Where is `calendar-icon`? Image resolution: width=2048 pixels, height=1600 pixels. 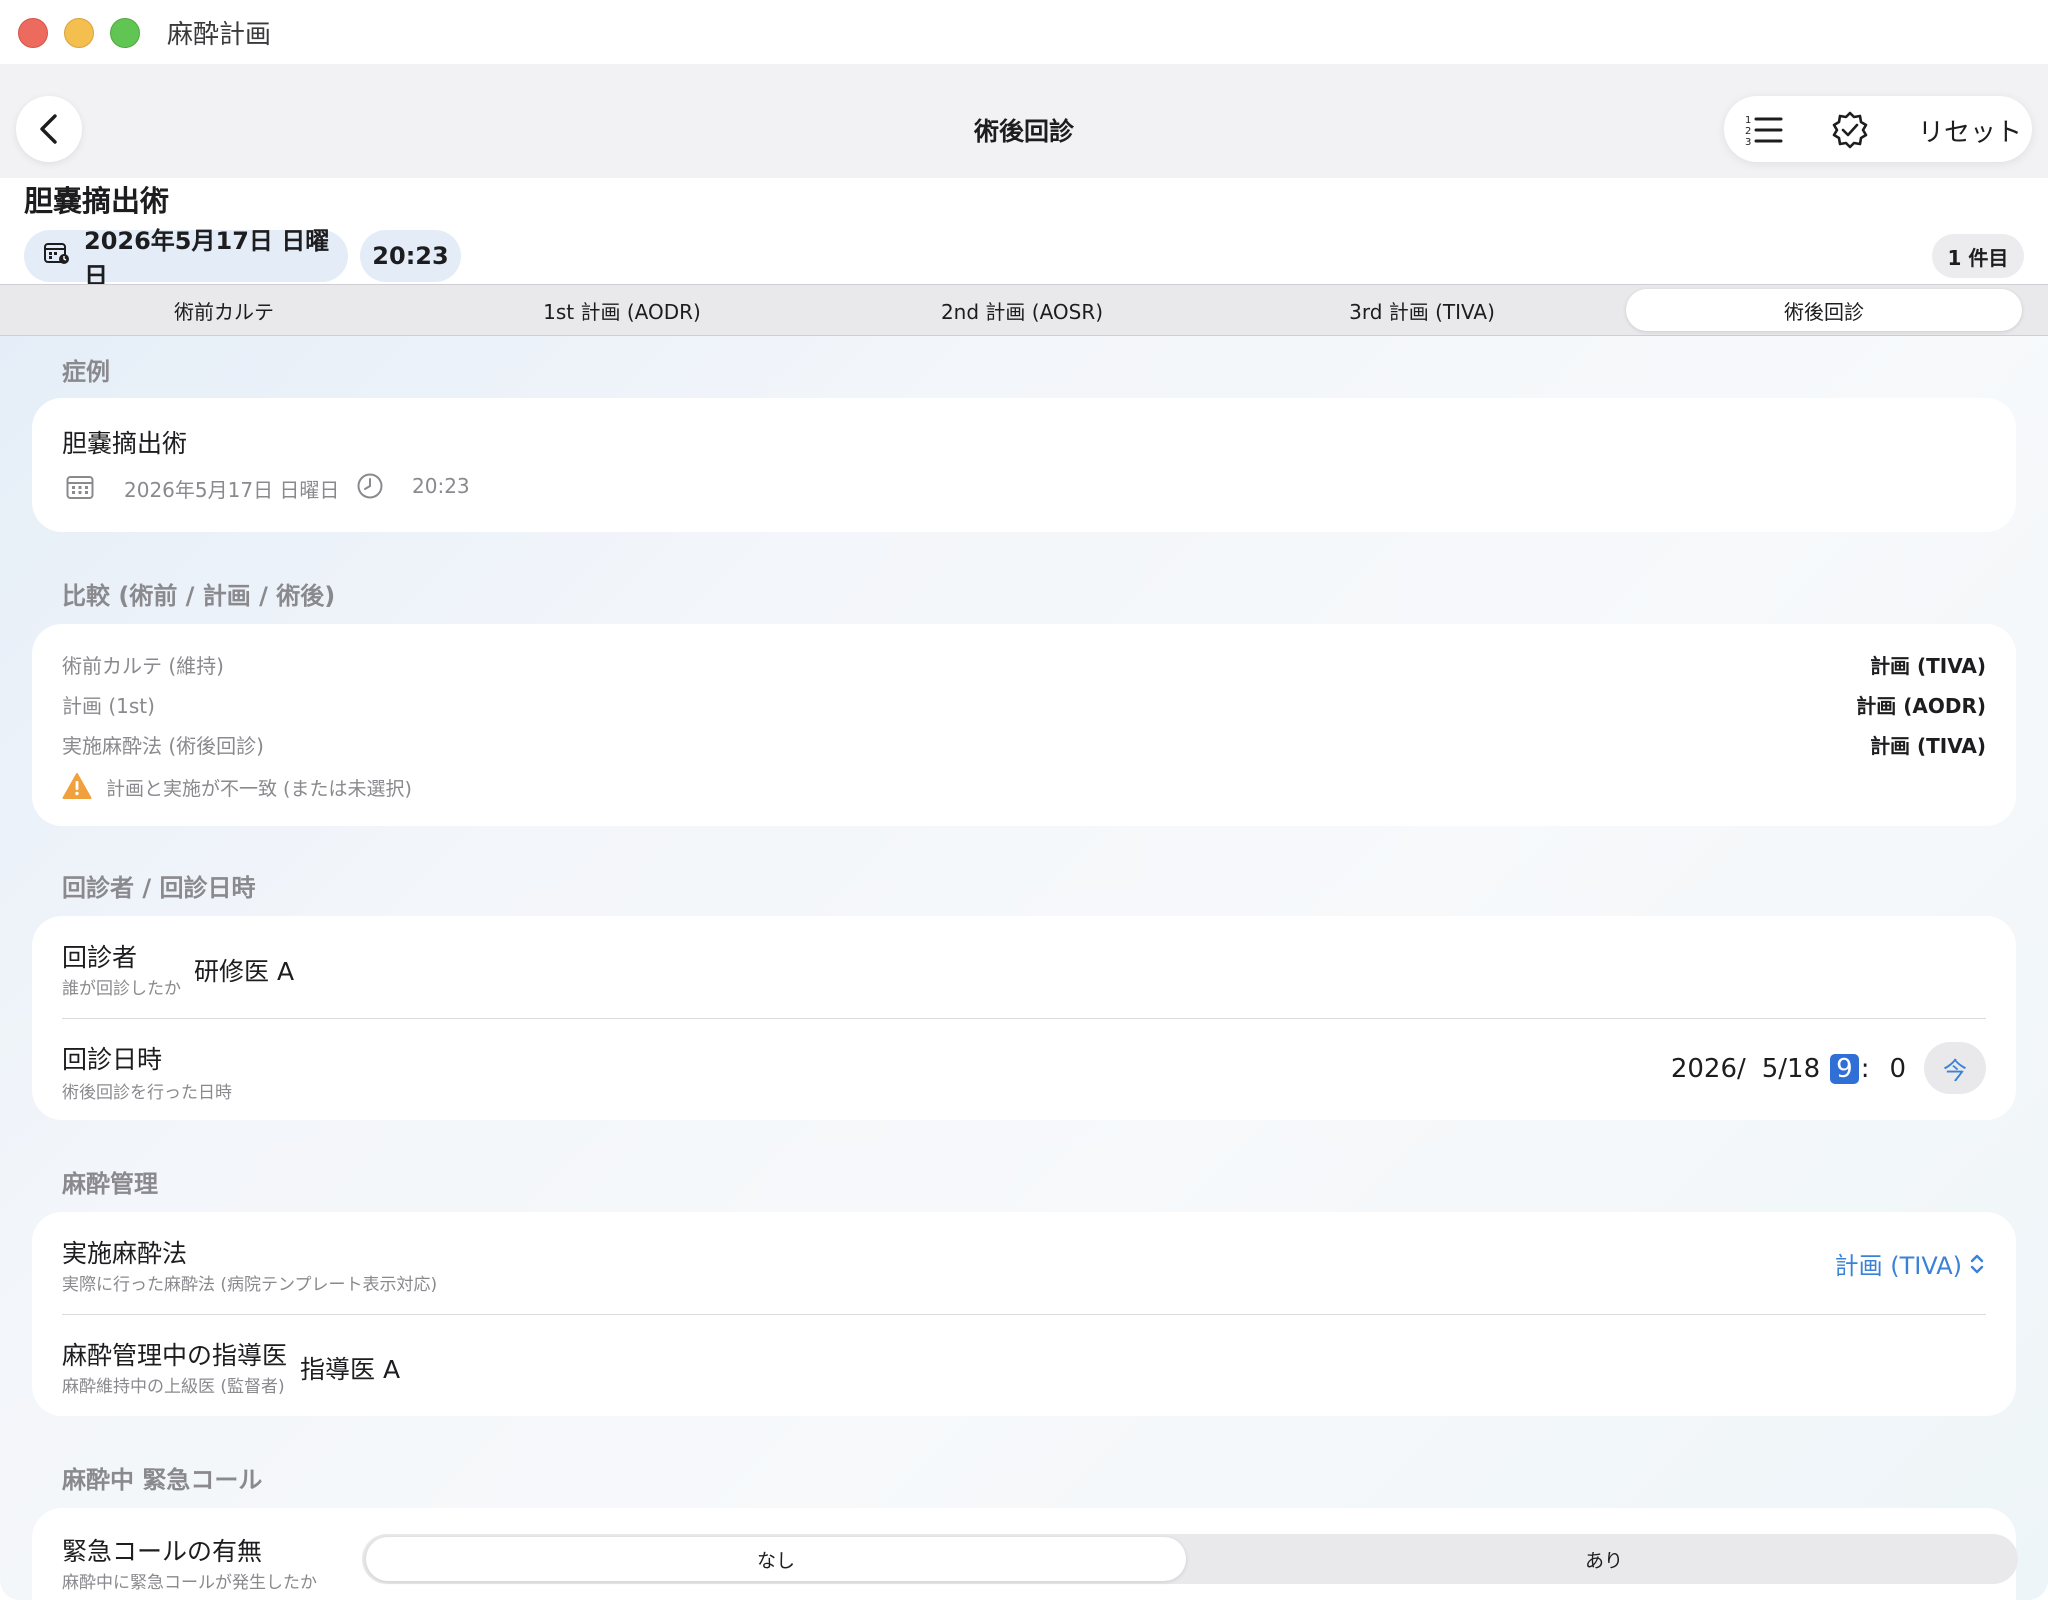 calendar-icon is located at coordinates (80, 489).